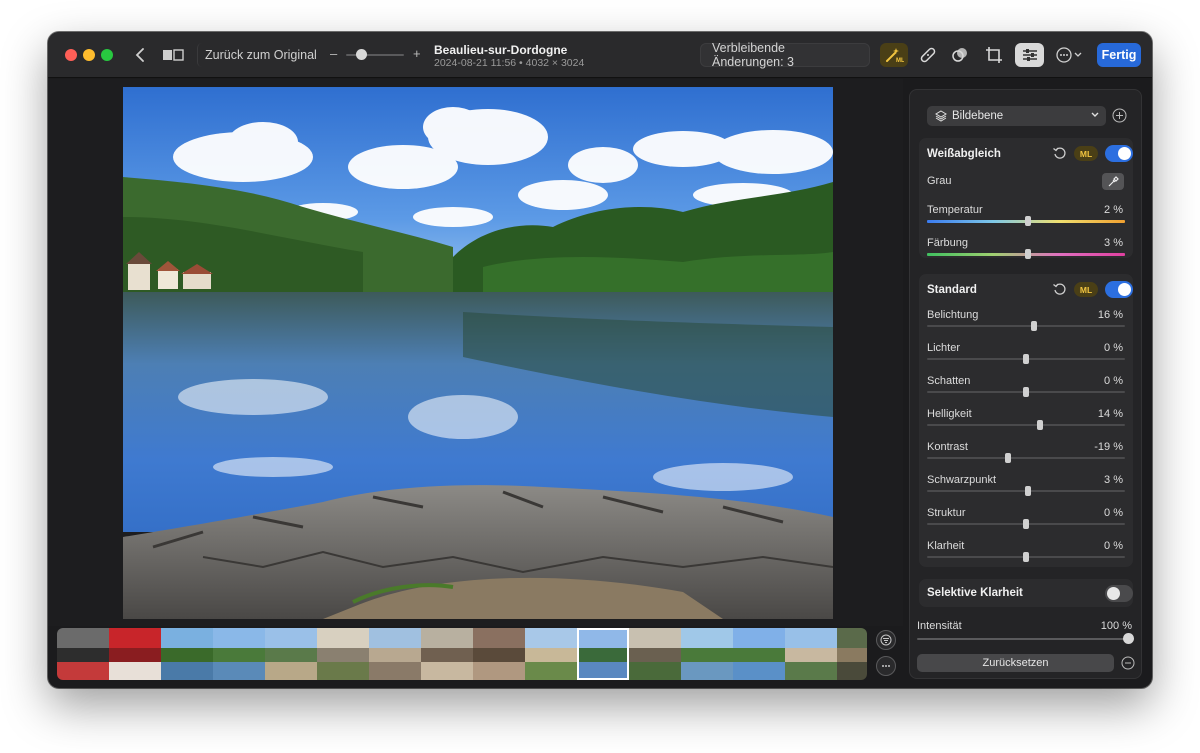 The image size is (1200, 753). I want to click on adjustment-label: Schatten, so click(949, 381).